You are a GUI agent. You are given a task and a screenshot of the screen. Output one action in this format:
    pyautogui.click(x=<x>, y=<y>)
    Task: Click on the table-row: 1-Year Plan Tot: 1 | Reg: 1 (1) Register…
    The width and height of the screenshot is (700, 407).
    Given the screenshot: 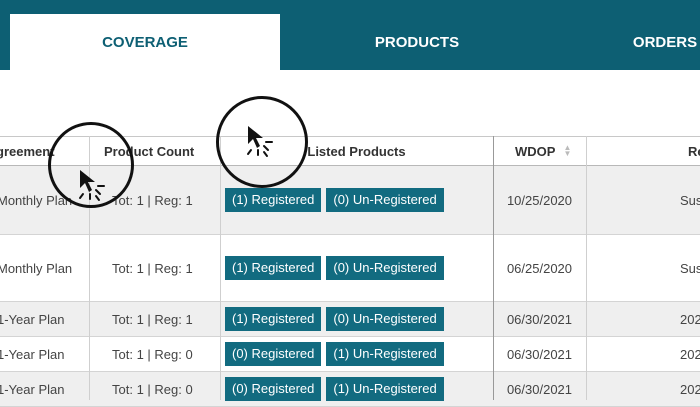 What is the action you would take?
    pyautogui.click(x=350, y=319)
    